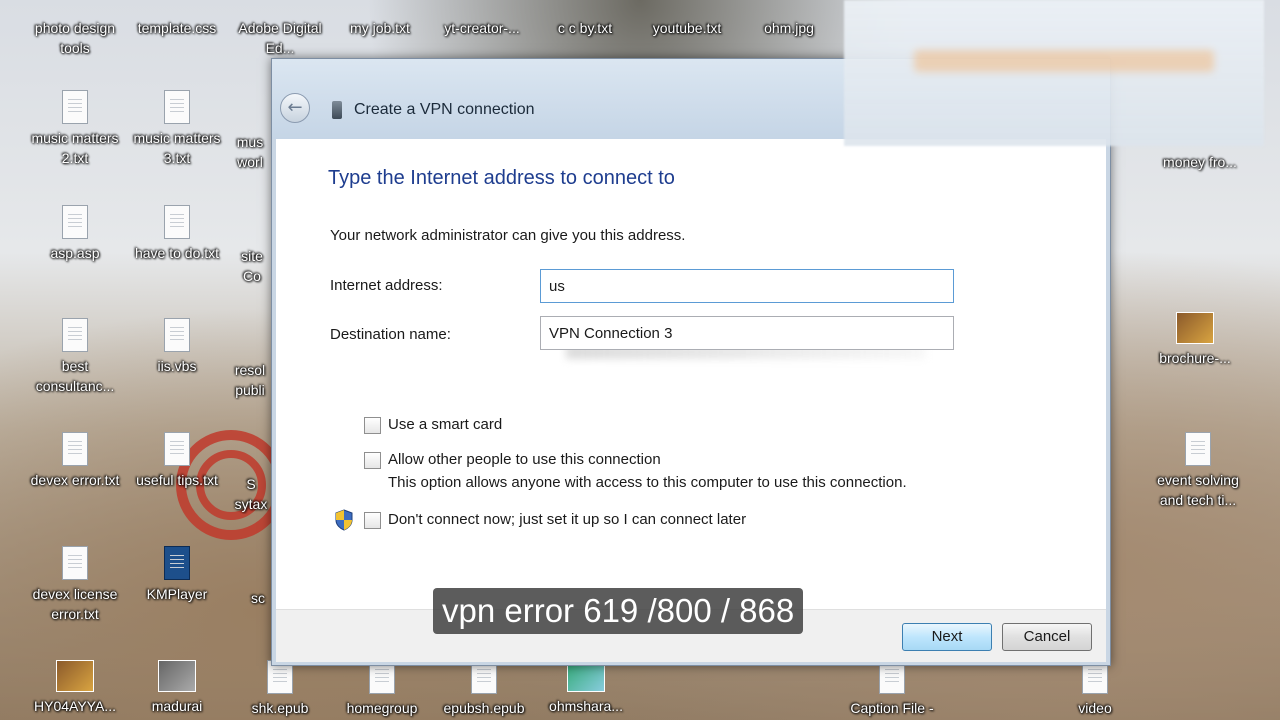 The height and width of the screenshot is (720, 1280). Describe the element at coordinates (390, 334) in the screenshot. I see `destination-name-label: Destination name:` at that location.